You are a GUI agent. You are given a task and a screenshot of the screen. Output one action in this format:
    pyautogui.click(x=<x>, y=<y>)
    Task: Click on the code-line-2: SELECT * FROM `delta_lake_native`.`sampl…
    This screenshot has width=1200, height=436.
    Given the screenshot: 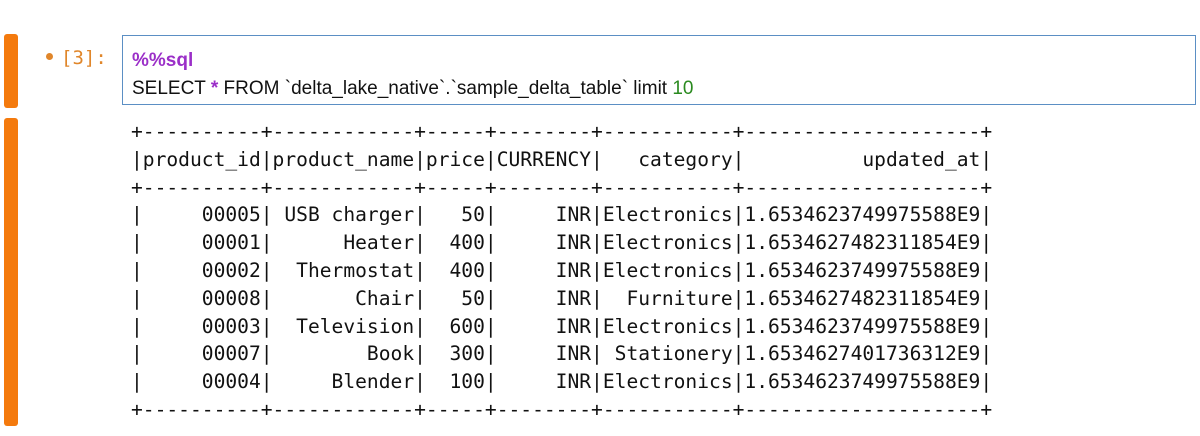 What is the action you would take?
    pyautogui.click(x=663, y=89)
    